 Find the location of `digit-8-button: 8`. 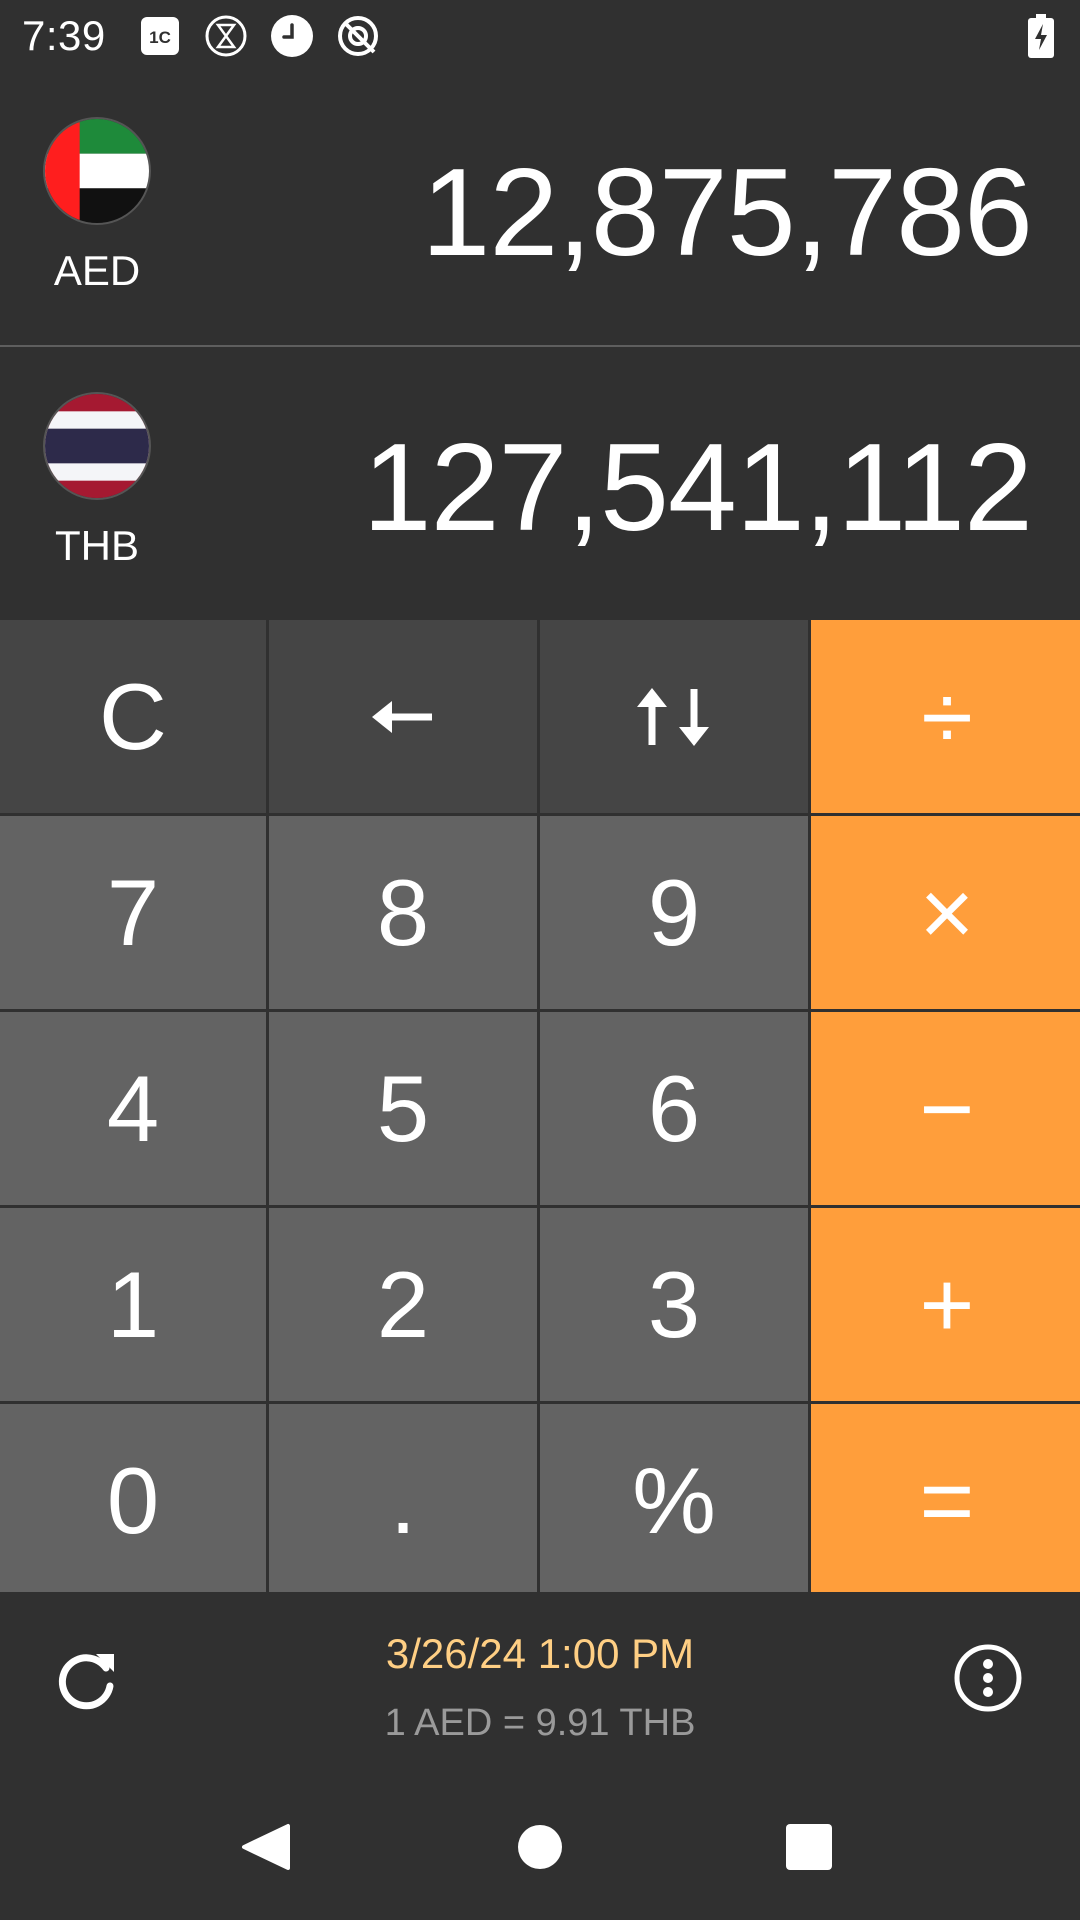

digit-8-button: 8 is located at coordinates (403, 912).